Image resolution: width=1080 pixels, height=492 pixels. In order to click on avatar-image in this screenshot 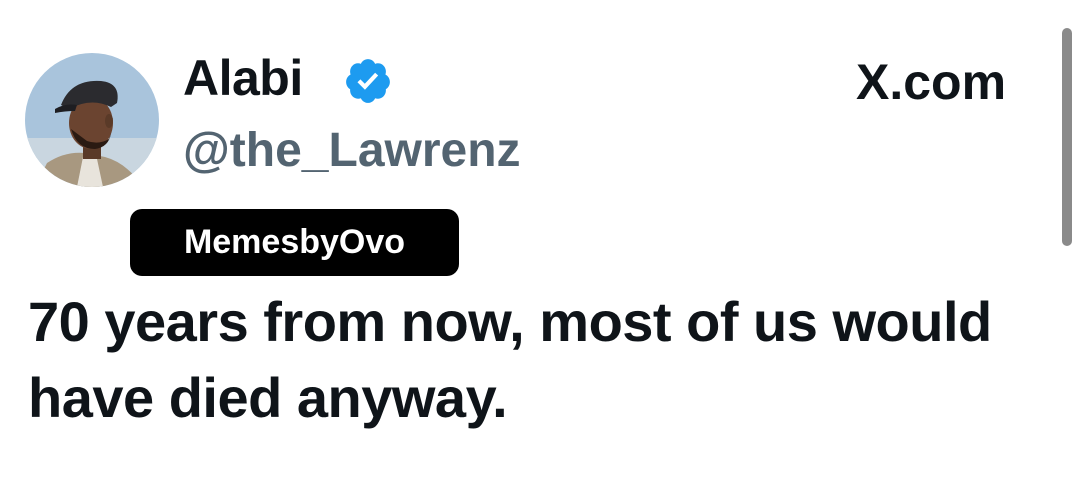, I will do `click(92, 120)`.